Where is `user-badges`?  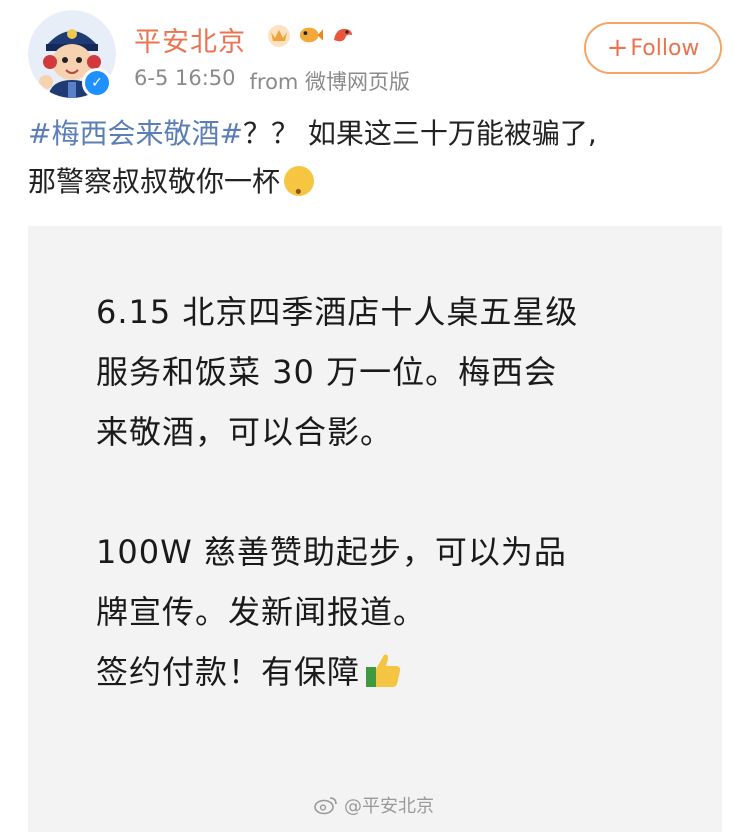
user-badges is located at coordinates (311, 35).